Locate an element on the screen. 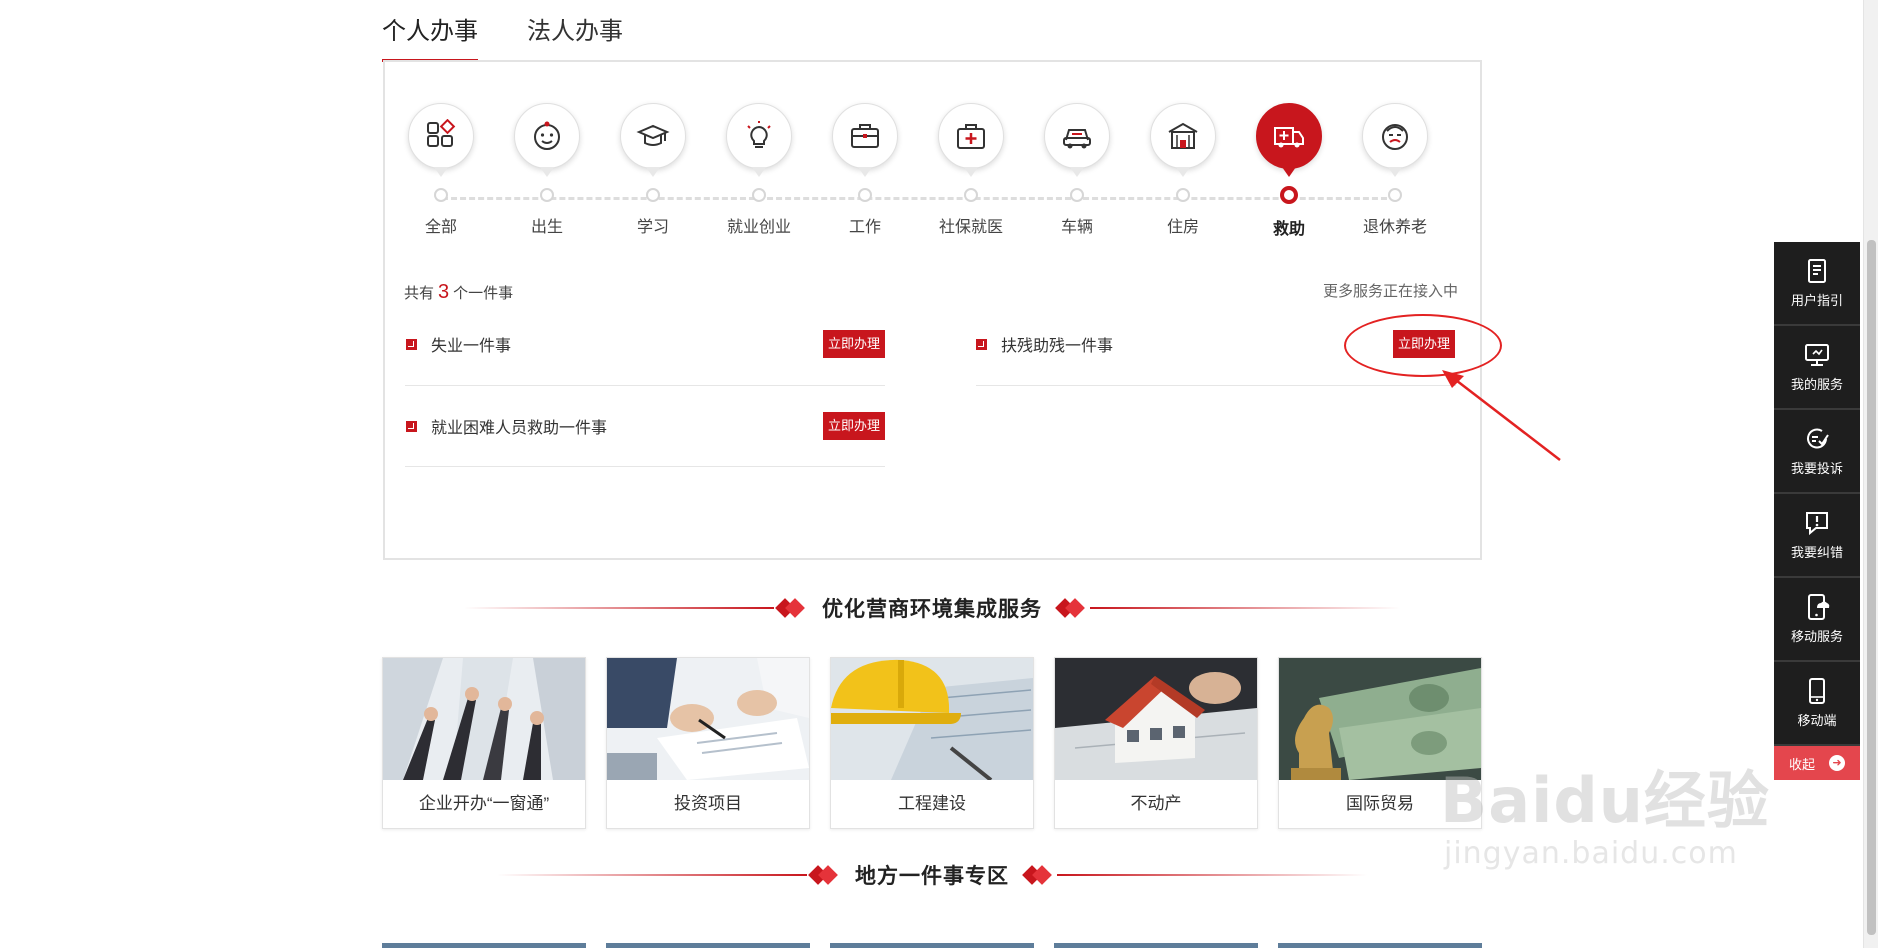  sidebar-collapse-button: 收起 ➜ is located at coordinates (1817, 763).